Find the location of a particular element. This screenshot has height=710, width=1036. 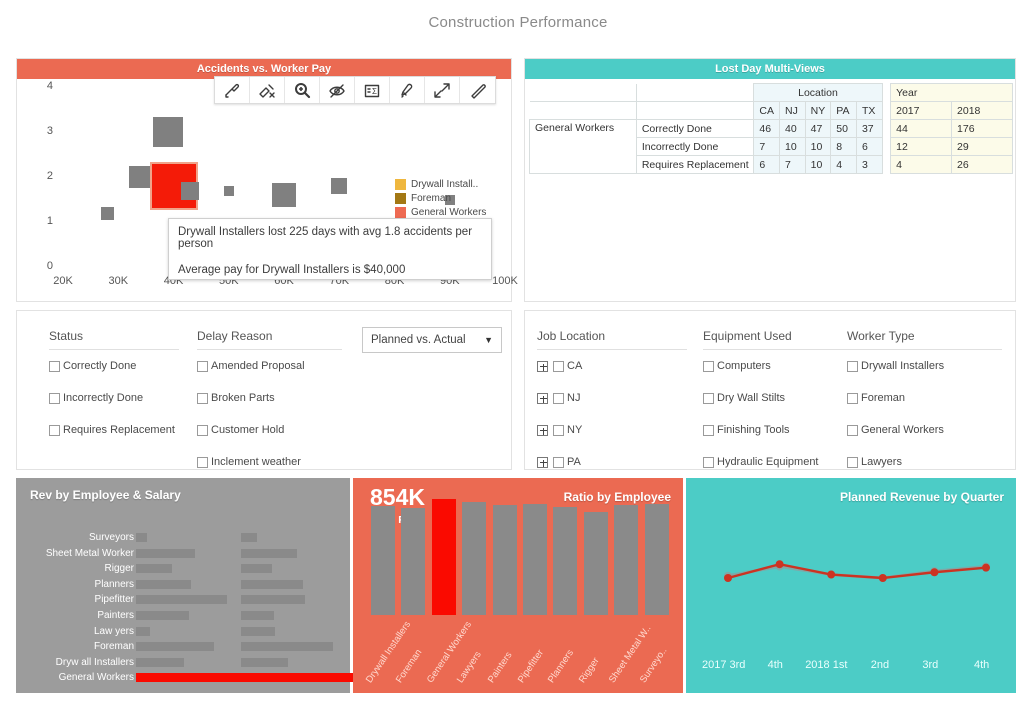

rev-row: Sheet Metal Worker is located at coordinates (183, 553).